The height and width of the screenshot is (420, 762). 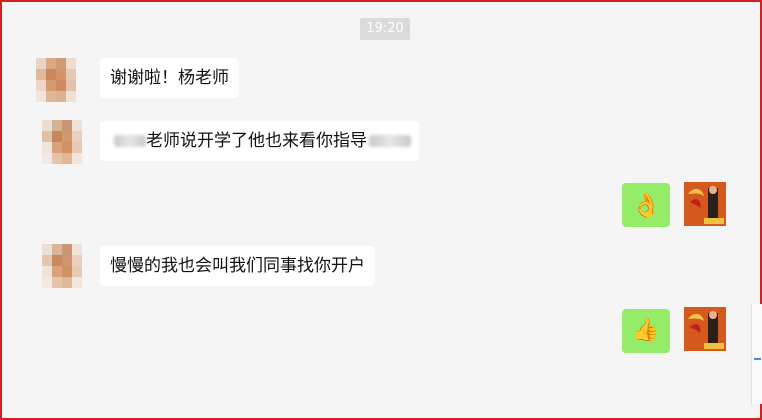 I want to click on thumbs-up-icon: 👍, so click(x=646, y=330).